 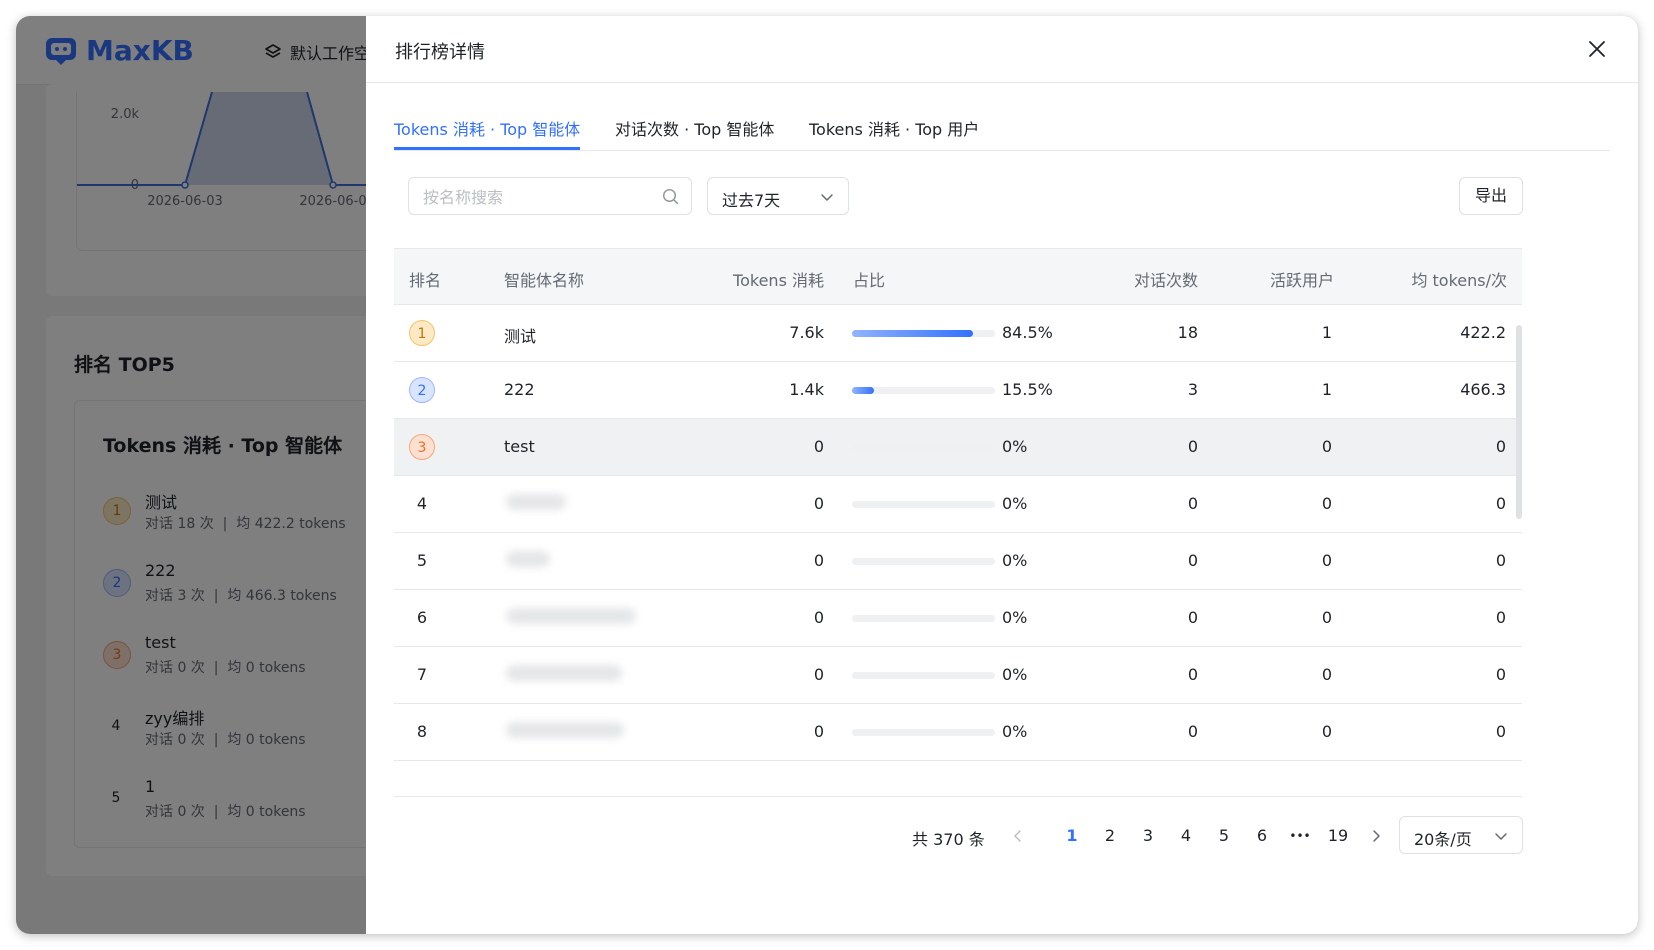 I want to click on search-icon, so click(x=670, y=196).